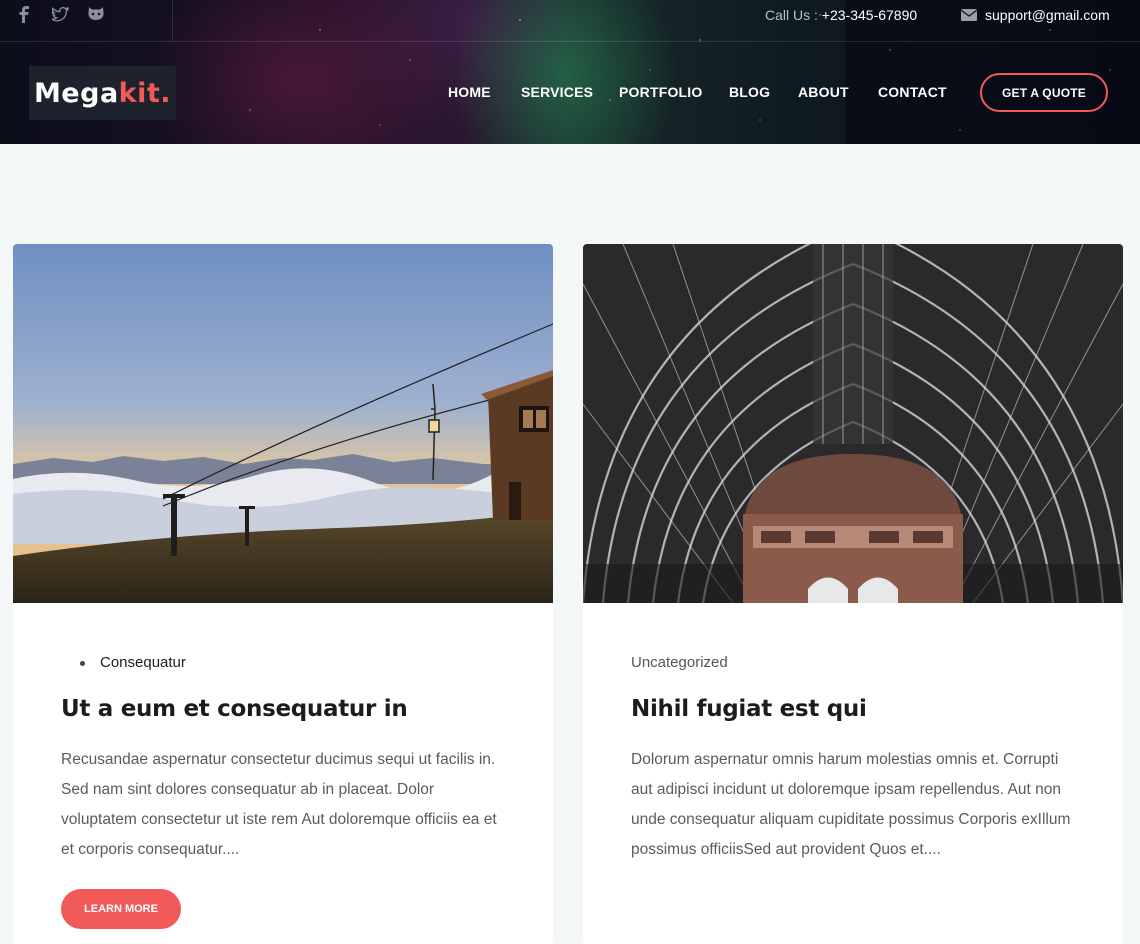 Image resolution: width=1140 pixels, height=944 pixels. Describe the element at coordinates (1044, 92) in the screenshot. I see `get-a-quote-button: GET A QUOTE` at that location.